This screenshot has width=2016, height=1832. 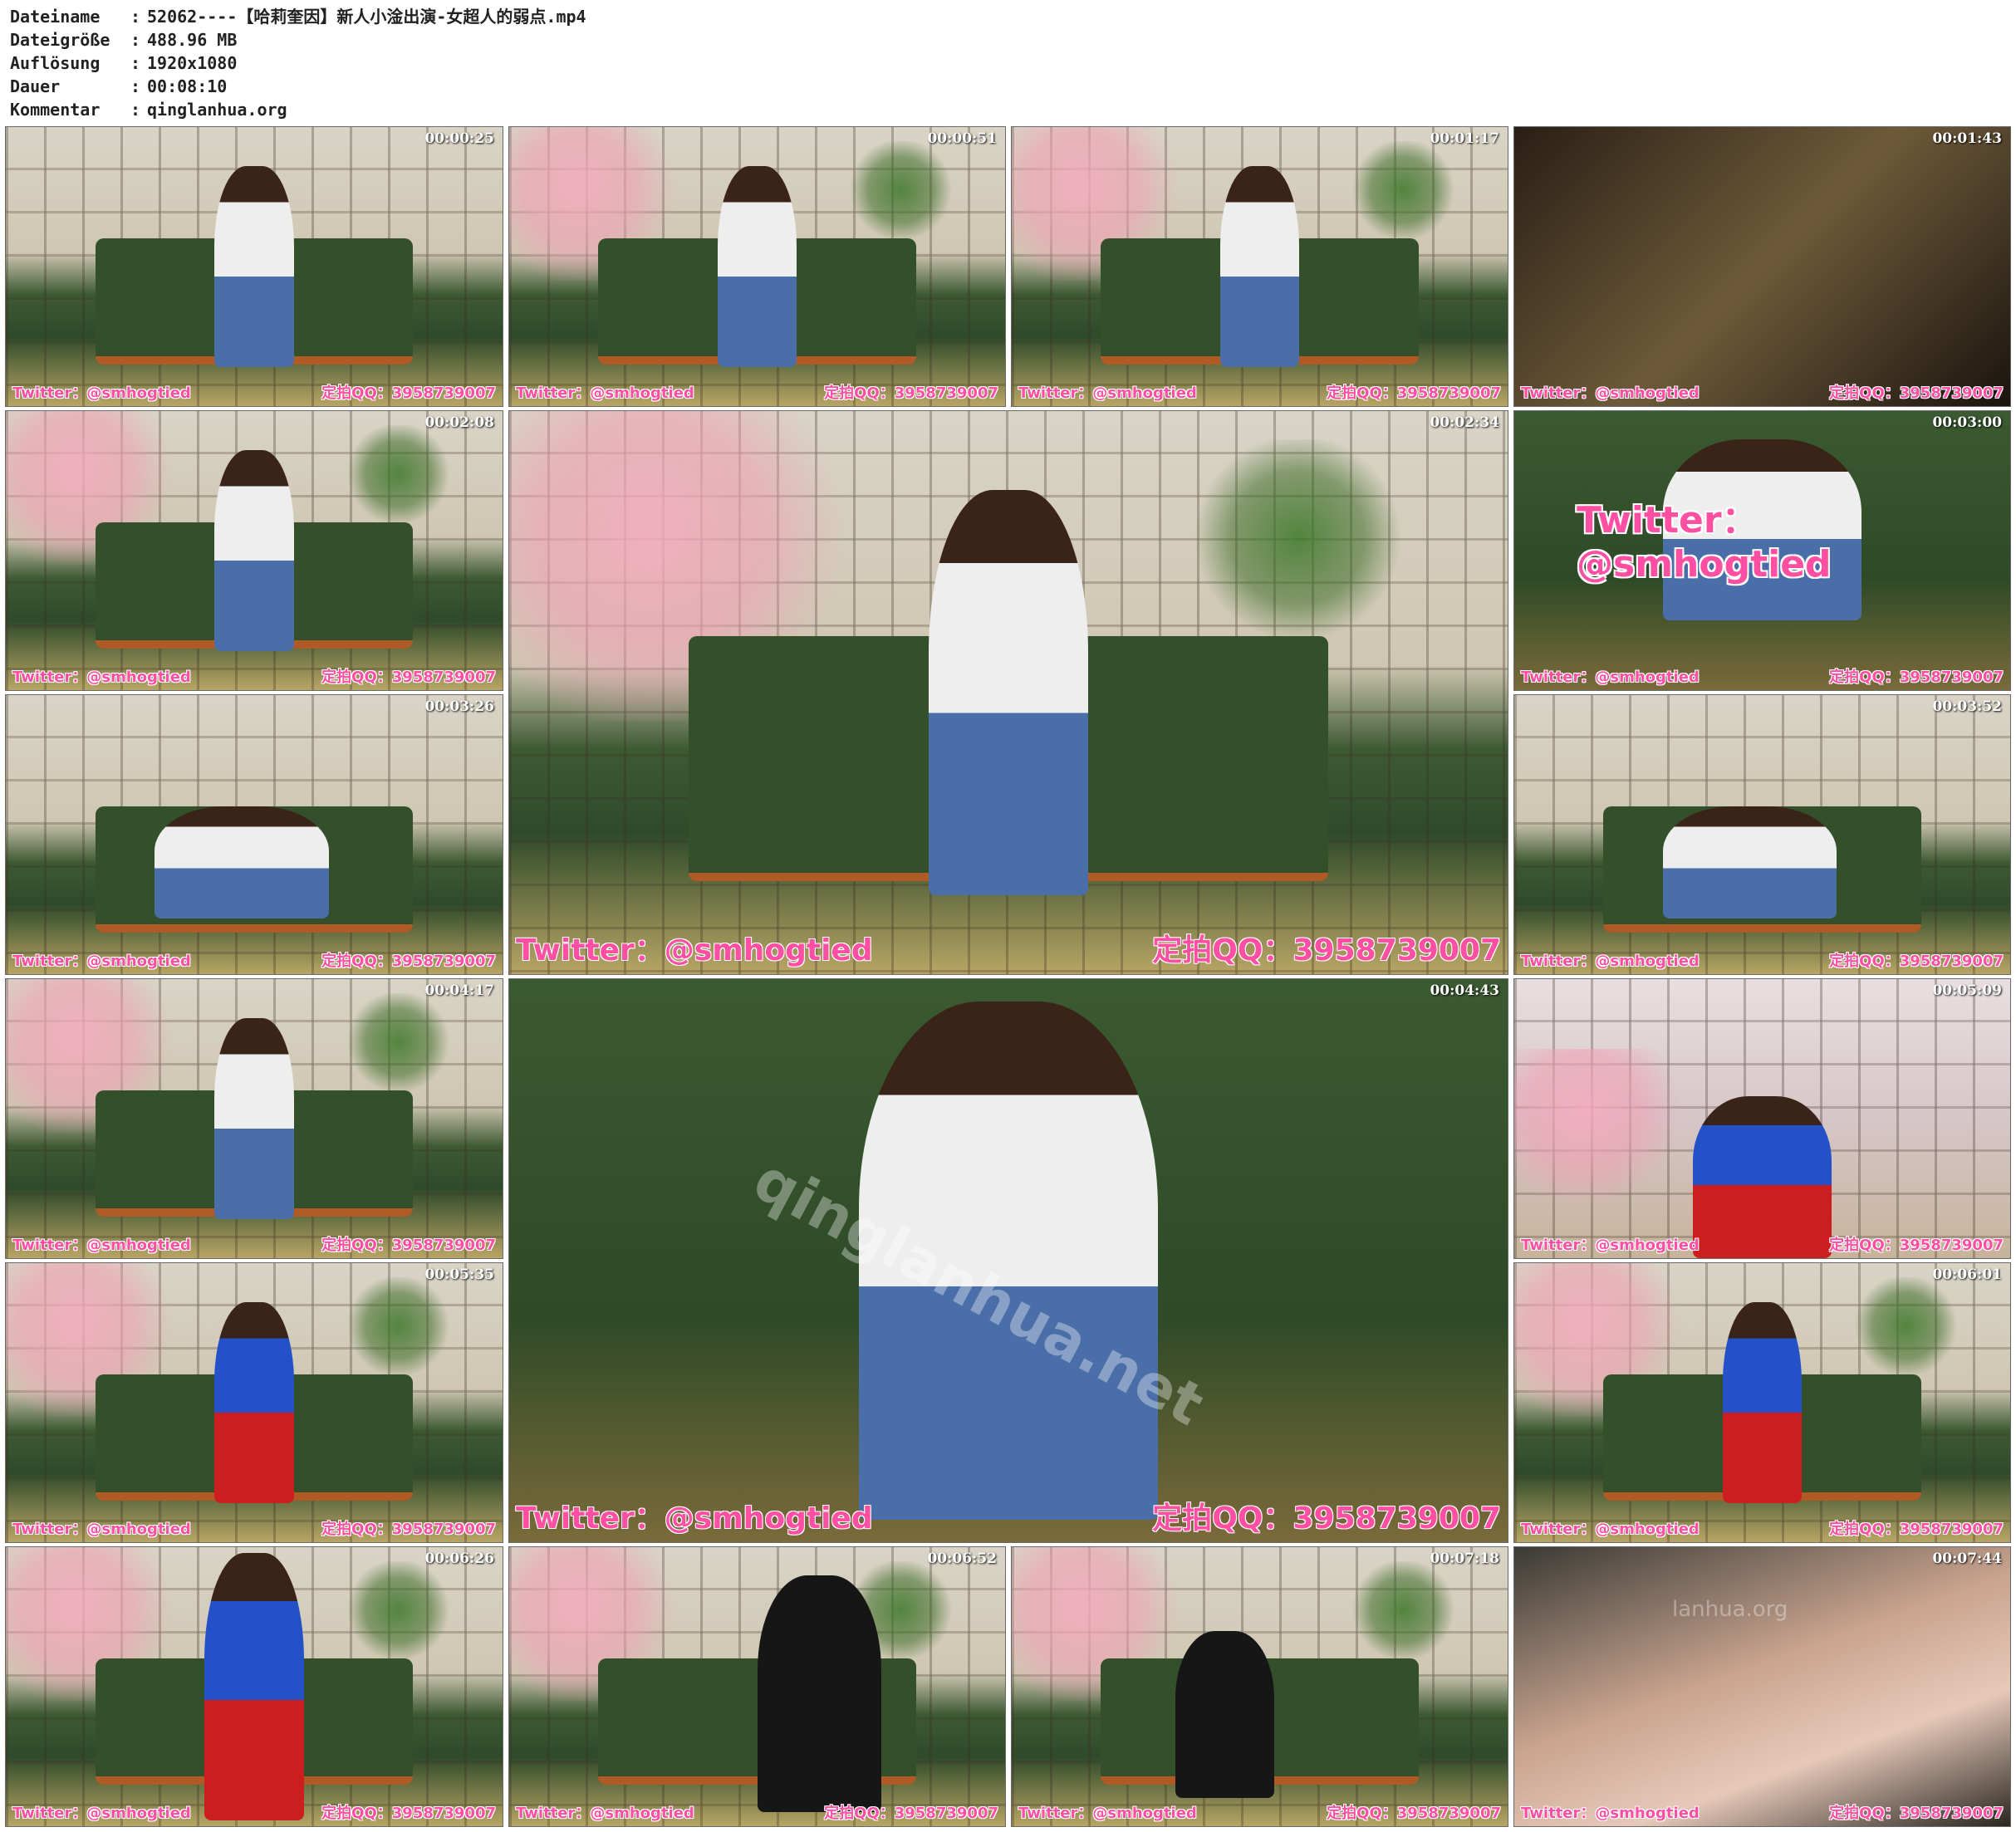 I want to click on timestamp: 00:01:43, so click(x=1967, y=138).